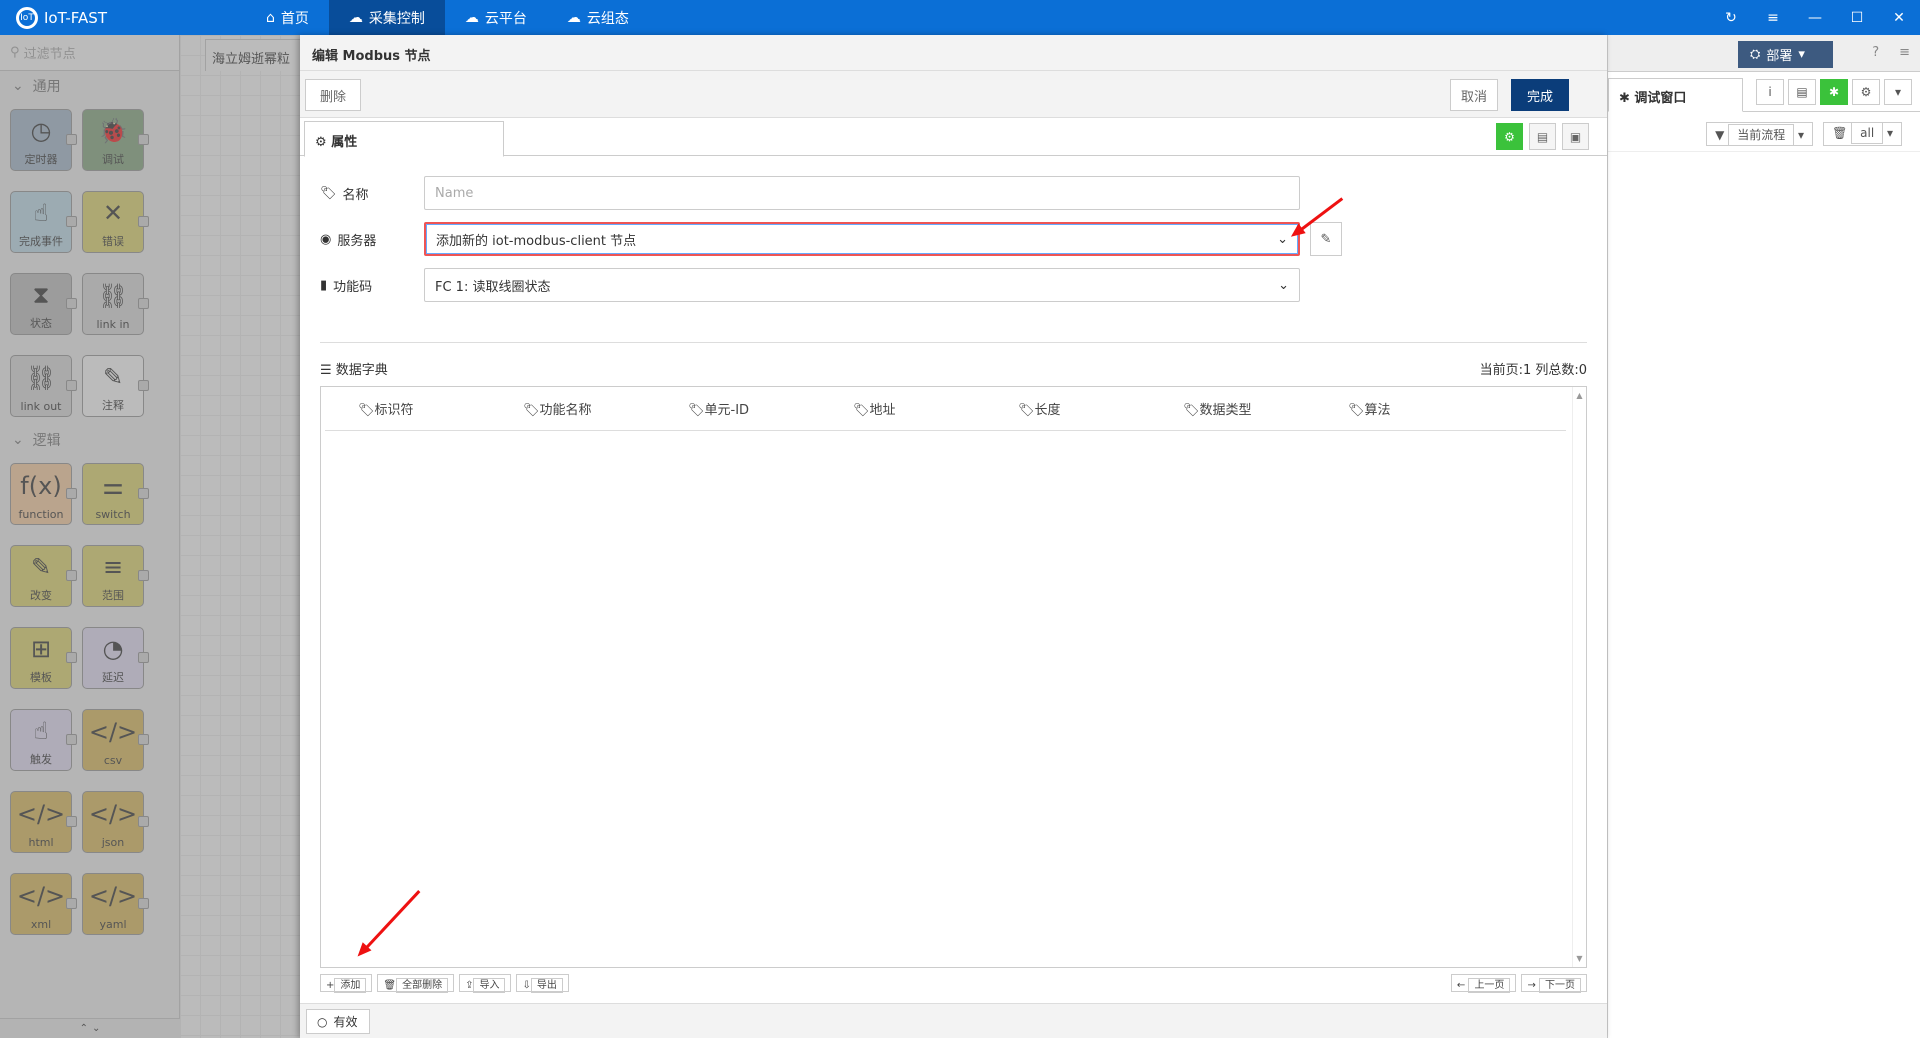  I want to click on column-header: 🏷地址, so click(935, 408).